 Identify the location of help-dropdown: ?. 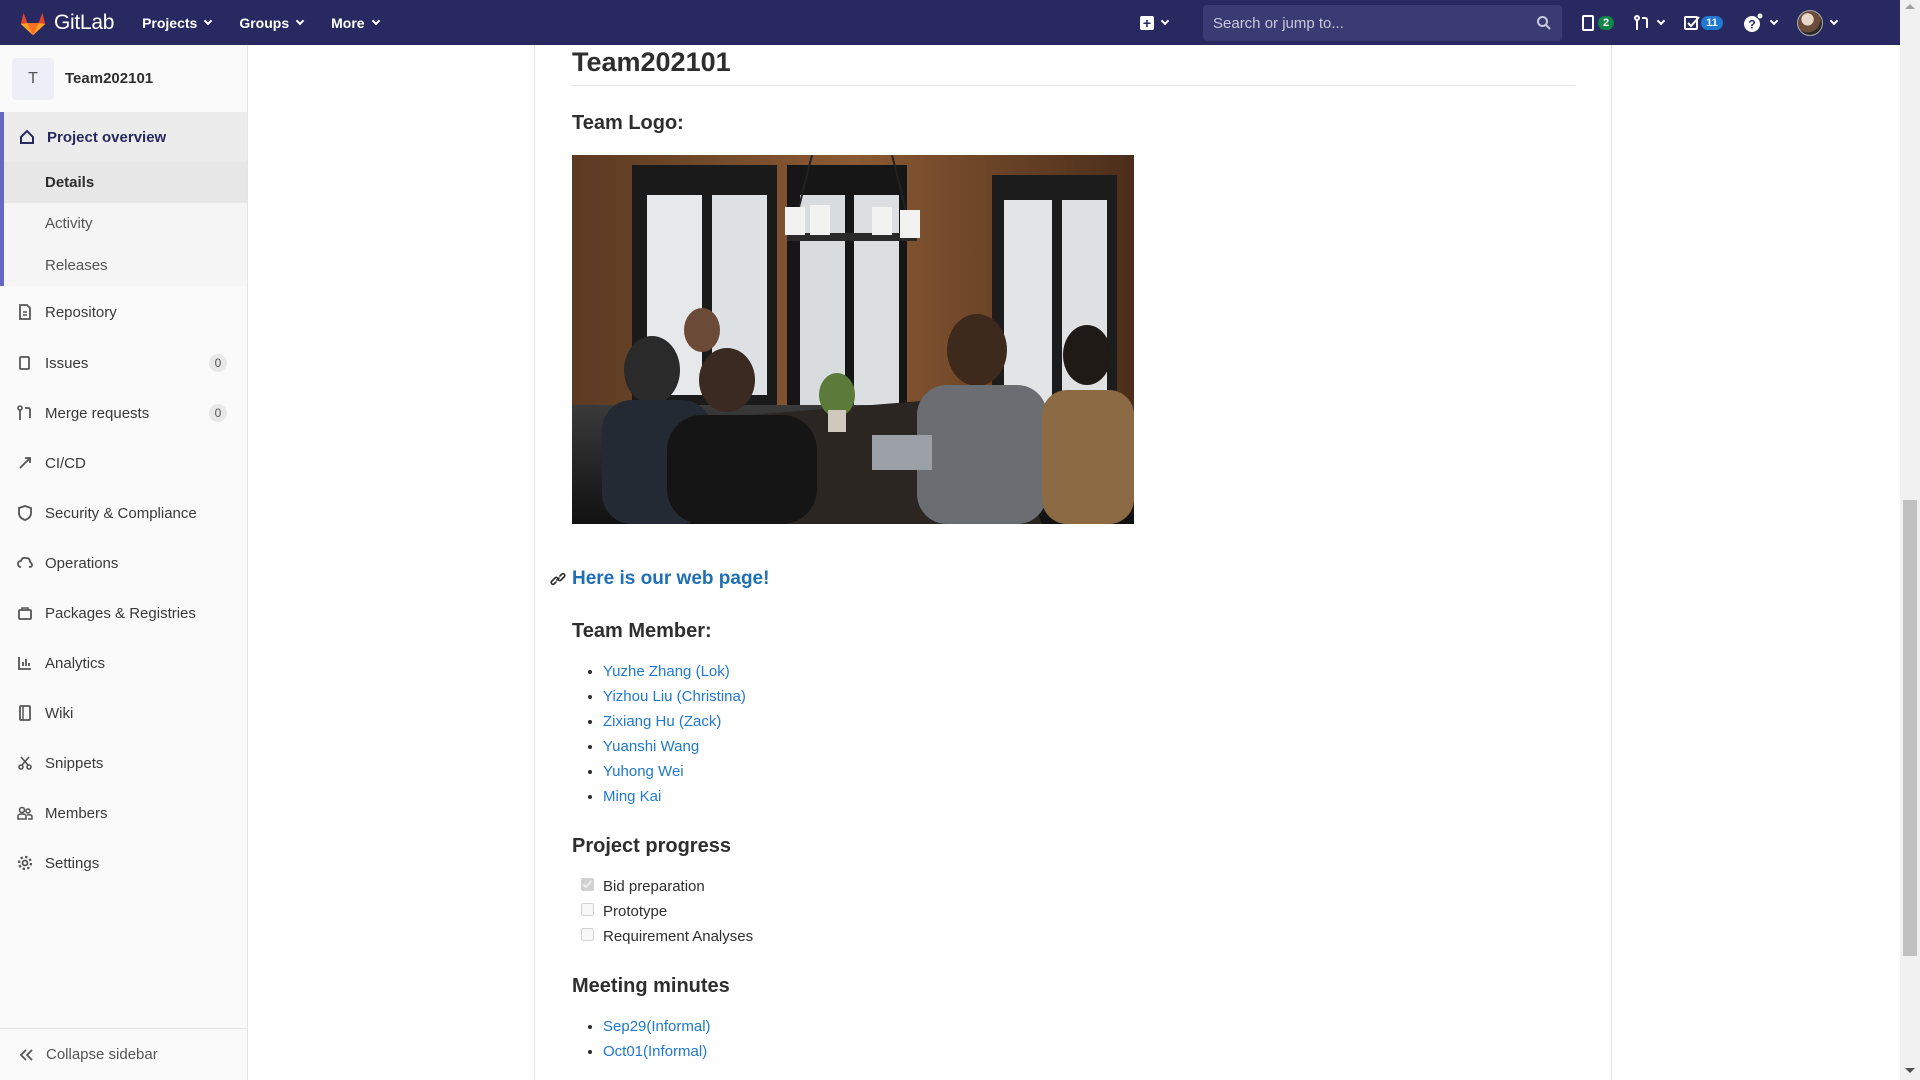
(1761, 22).